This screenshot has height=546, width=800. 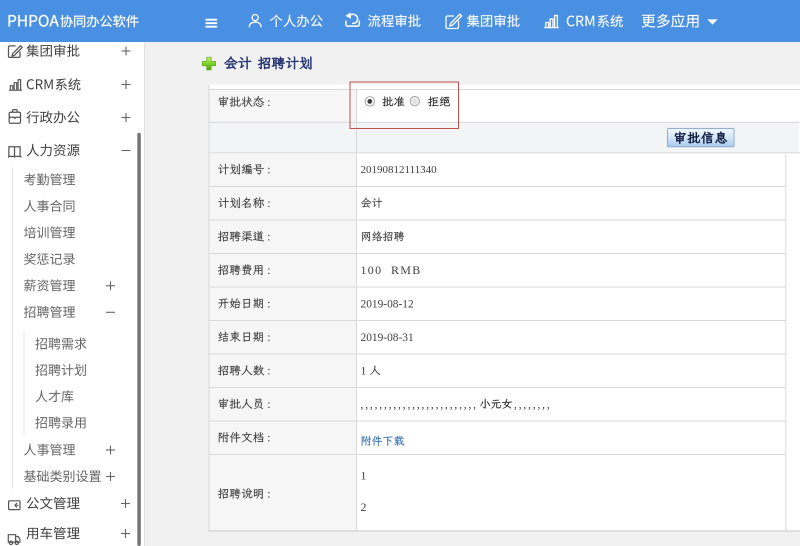 What do you see at coordinates (387, 304) in the screenshot?
I see `svg-text: 2019-08-12` at bounding box center [387, 304].